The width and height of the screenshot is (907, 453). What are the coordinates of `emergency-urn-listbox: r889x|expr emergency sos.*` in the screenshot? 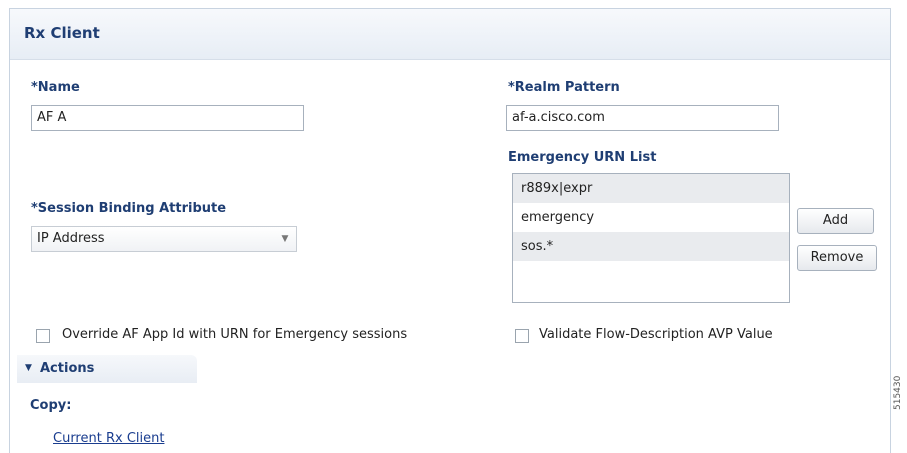 It's located at (651, 238).